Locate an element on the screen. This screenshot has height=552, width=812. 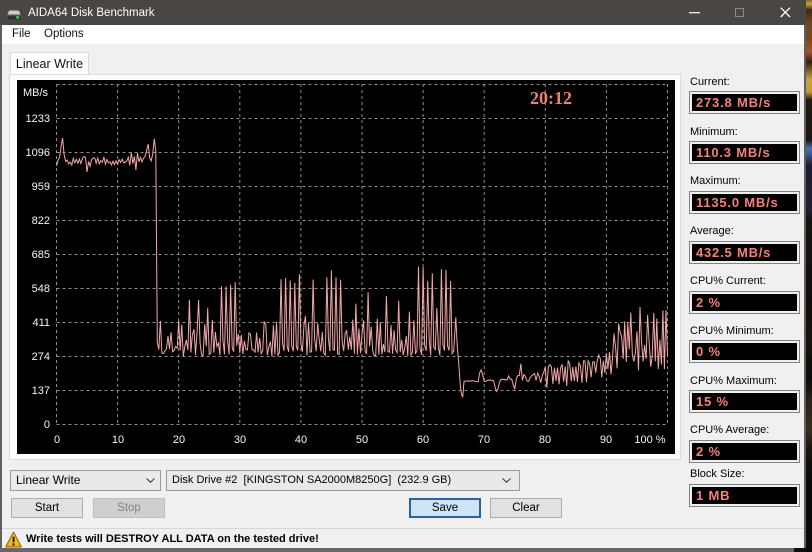
svg-text: 100 % is located at coordinates (649, 440).